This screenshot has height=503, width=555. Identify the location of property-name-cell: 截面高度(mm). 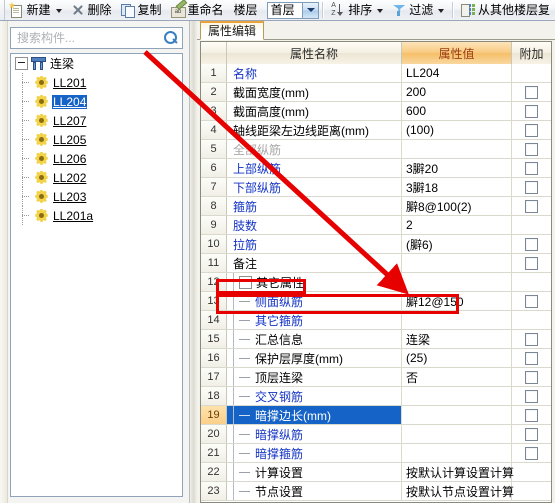
(314, 111).